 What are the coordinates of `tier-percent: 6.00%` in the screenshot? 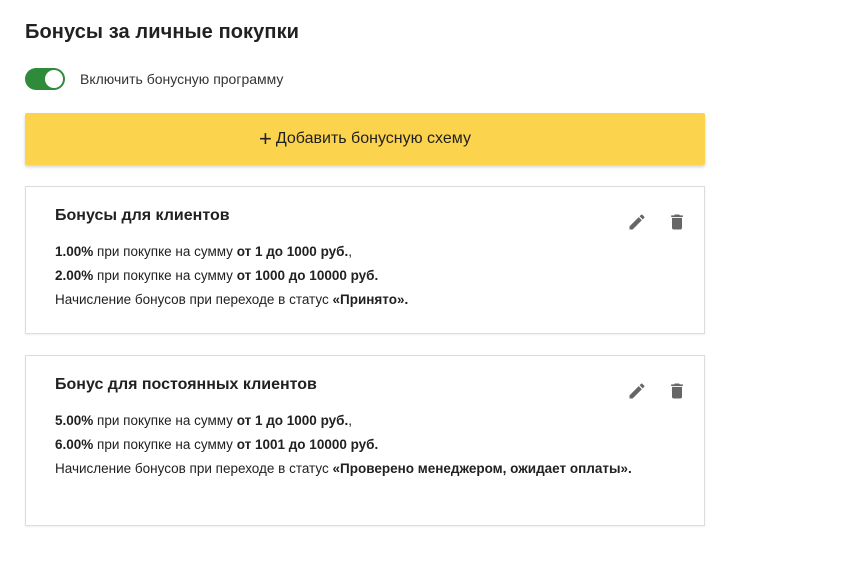 It's located at (74, 444).